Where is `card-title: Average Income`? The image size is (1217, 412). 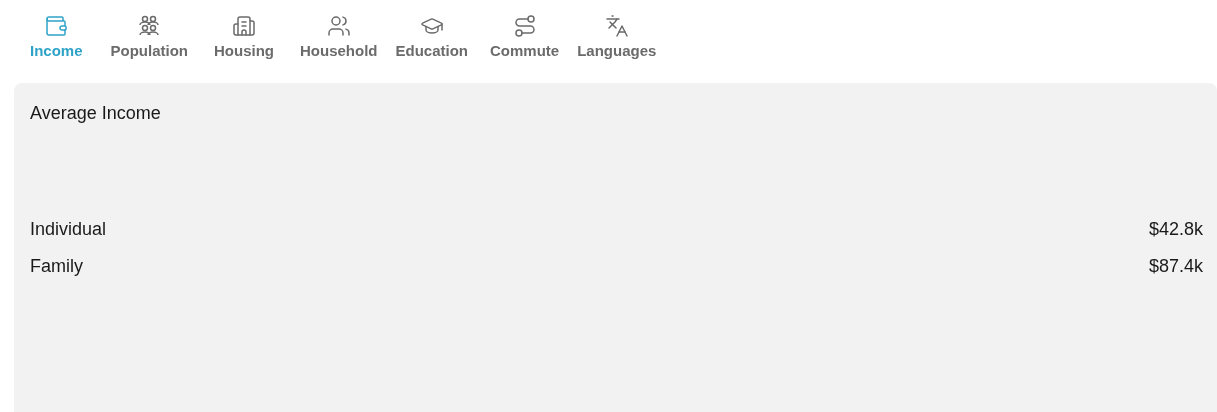 card-title: Average Income is located at coordinates (96, 113).